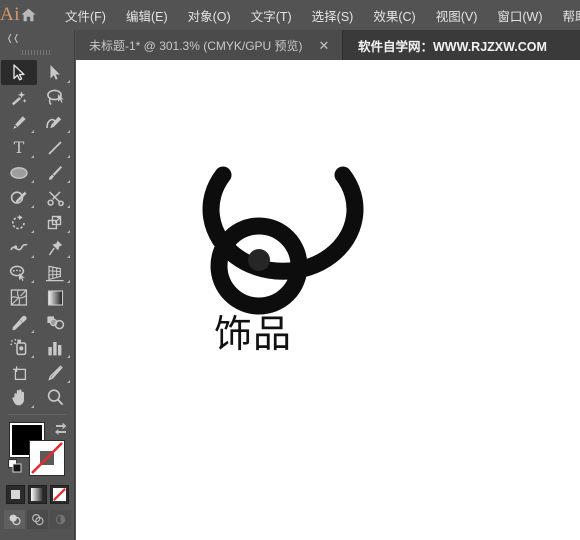  What do you see at coordinates (19, 197) in the screenshot?
I see `shaper-tool` at bounding box center [19, 197].